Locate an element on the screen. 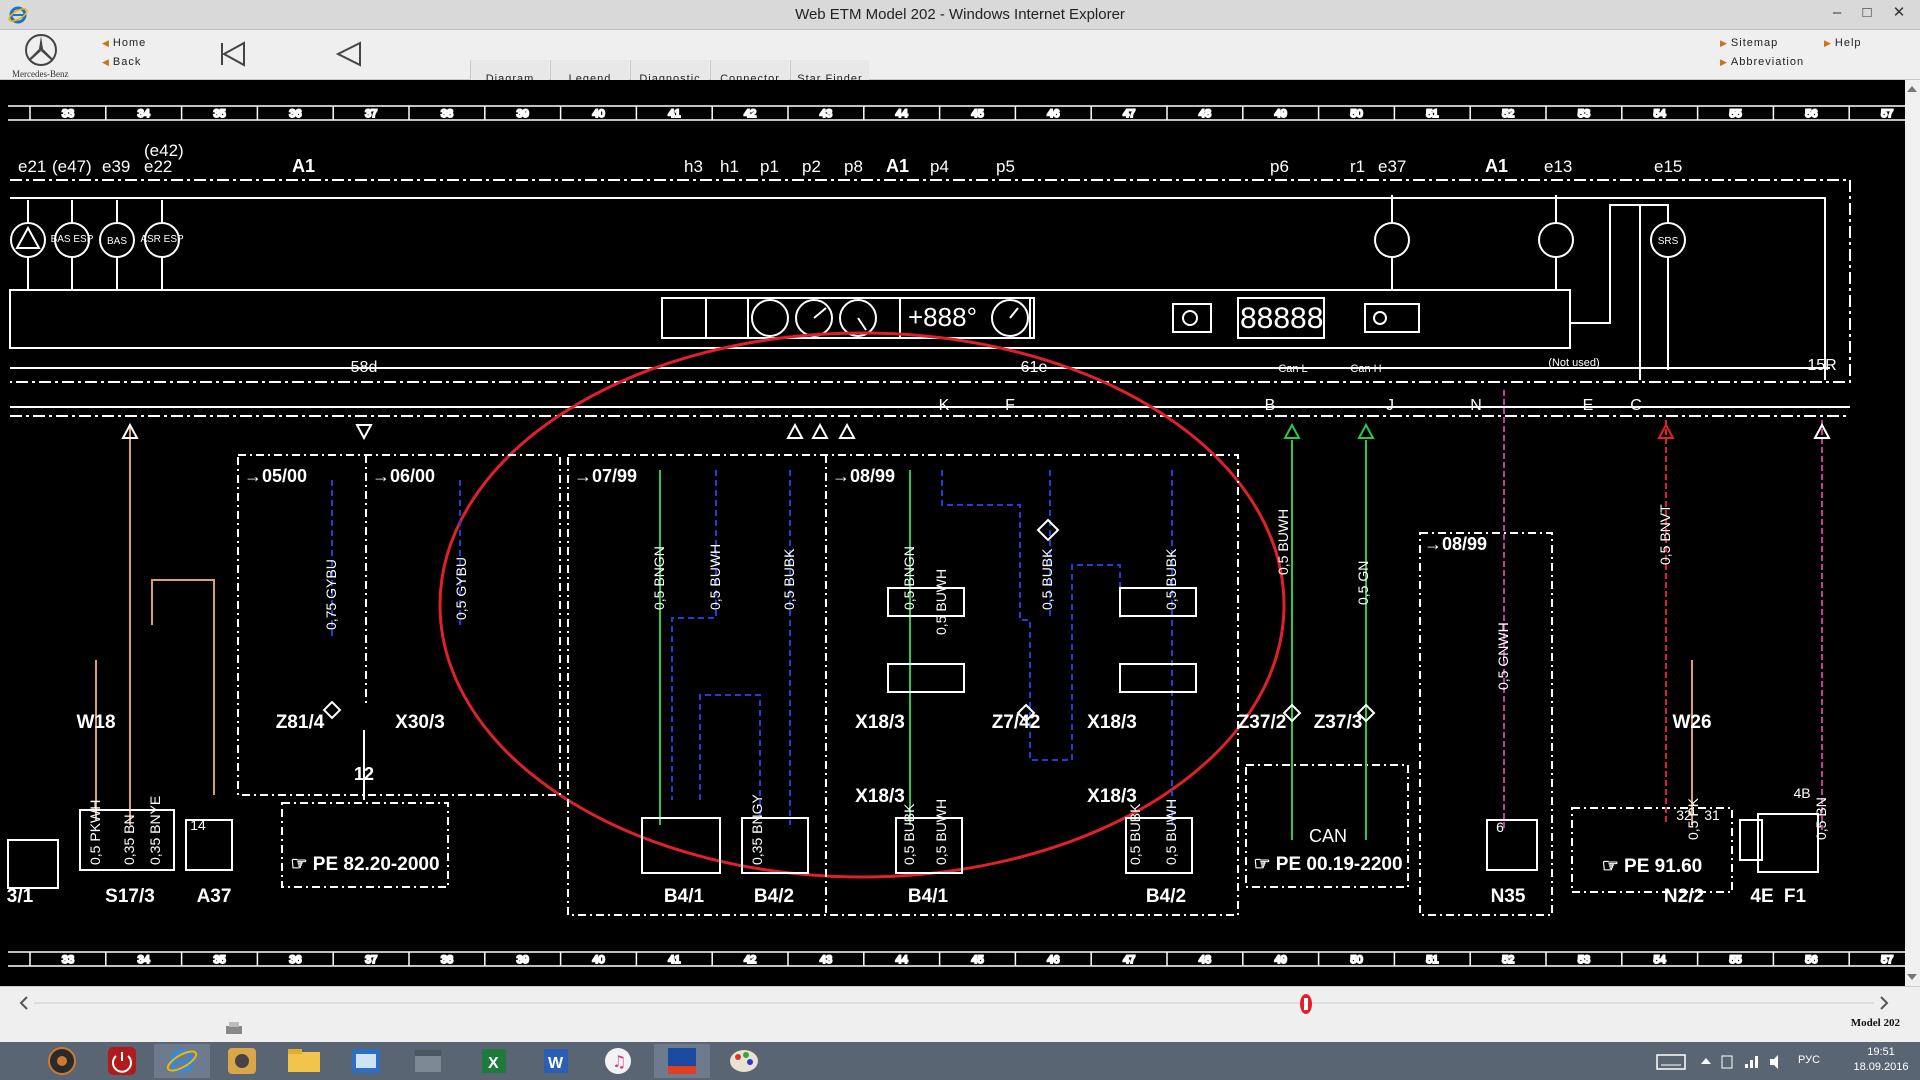 This screenshot has width=1920, height=1080. component-identifier: h1 is located at coordinates (729, 166).